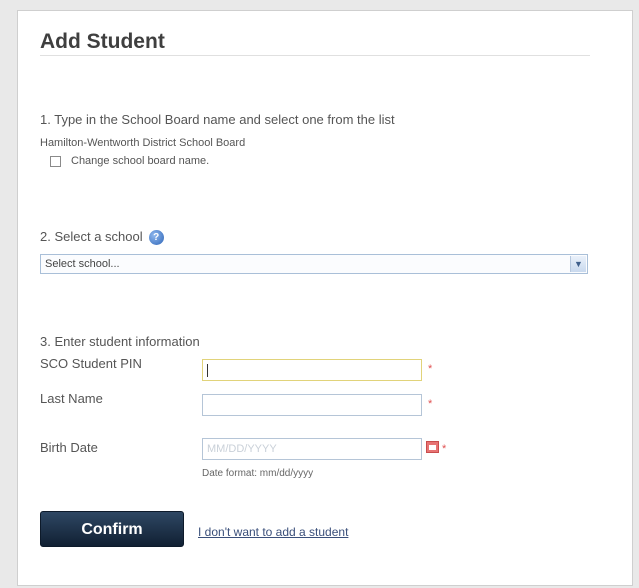 The width and height of the screenshot is (639, 588). I want to click on text-cursor, so click(207, 370).